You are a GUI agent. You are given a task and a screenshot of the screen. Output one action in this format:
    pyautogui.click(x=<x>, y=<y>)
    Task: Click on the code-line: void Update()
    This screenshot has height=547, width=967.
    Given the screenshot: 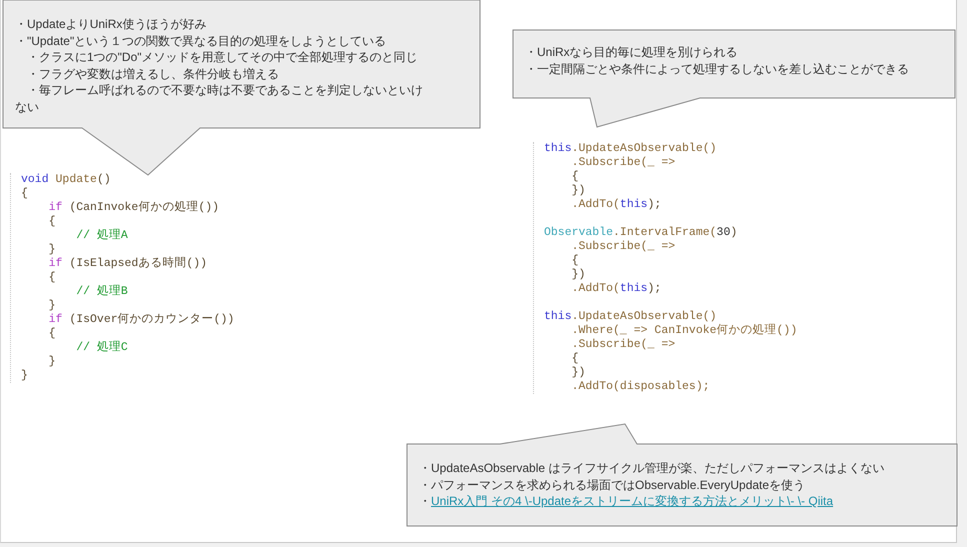 What is the action you would take?
    pyautogui.click(x=66, y=180)
    